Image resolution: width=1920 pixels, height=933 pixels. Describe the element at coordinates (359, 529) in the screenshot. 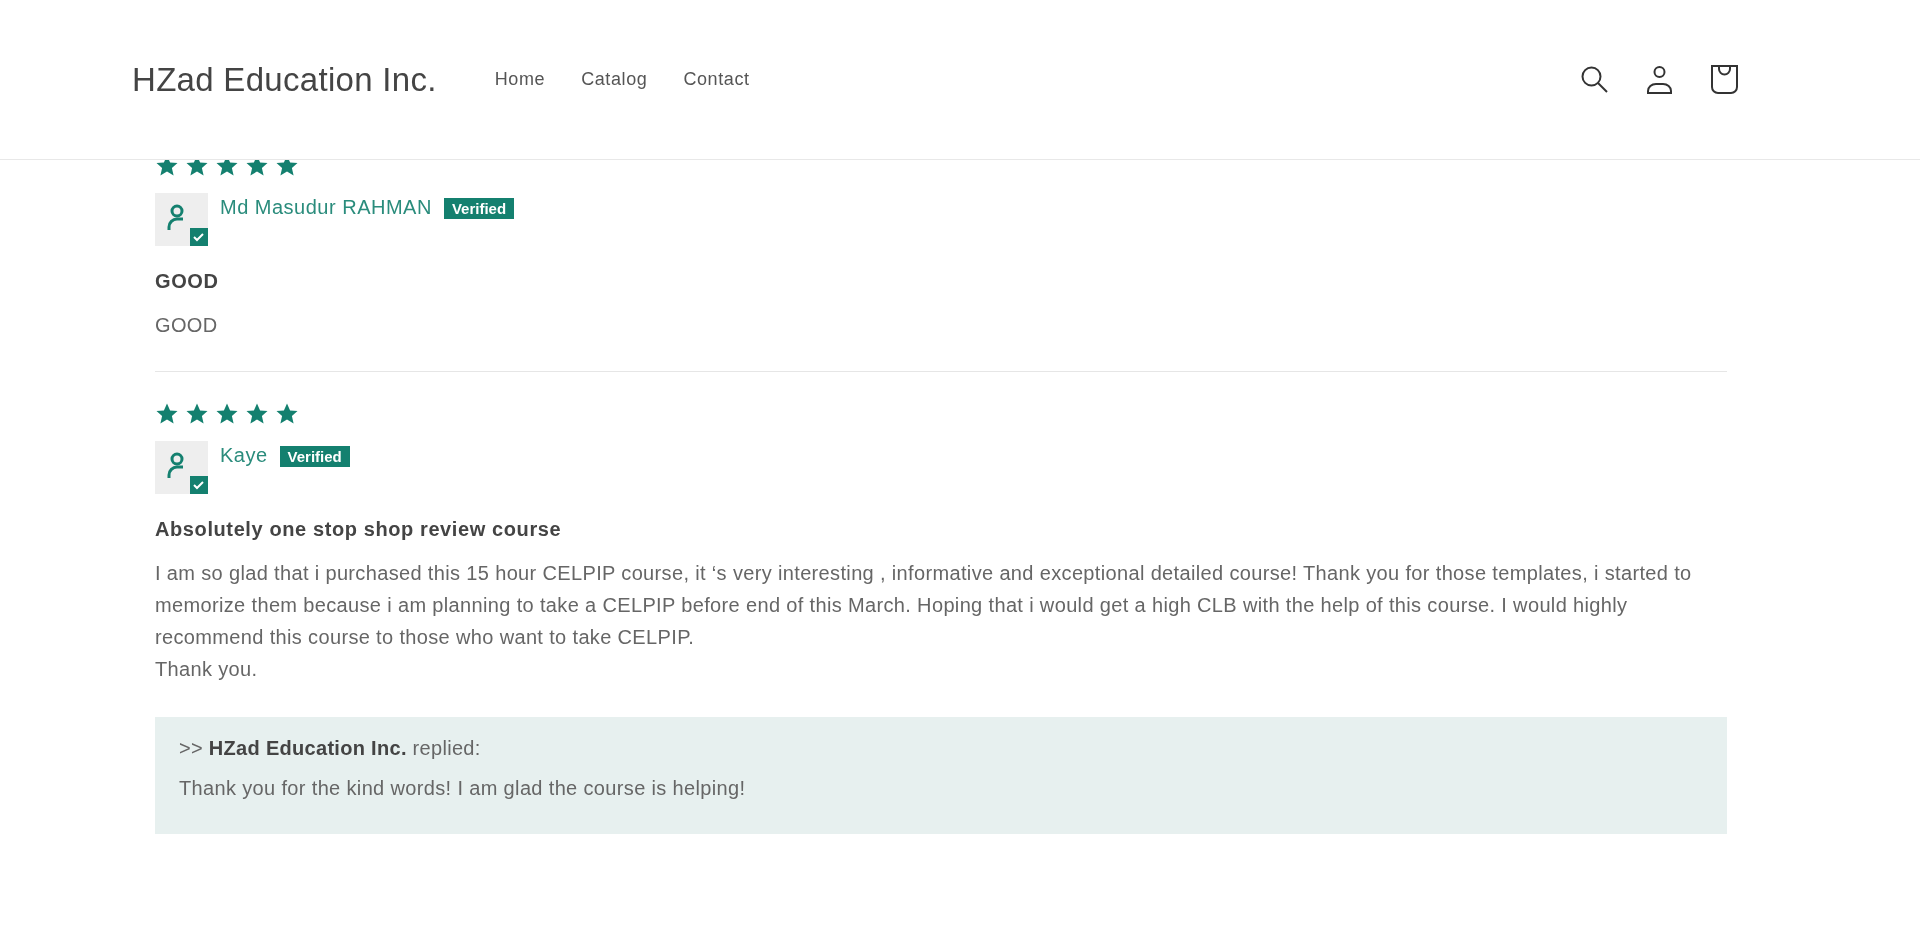

I see `review-title: Absolutely one stop shop review course` at that location.